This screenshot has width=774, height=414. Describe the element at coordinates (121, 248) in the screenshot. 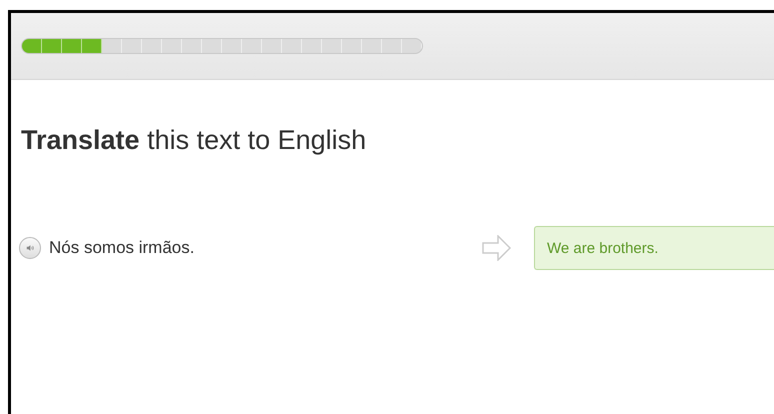

I see `source-sentence: Nós somos irmãos.` at that location.